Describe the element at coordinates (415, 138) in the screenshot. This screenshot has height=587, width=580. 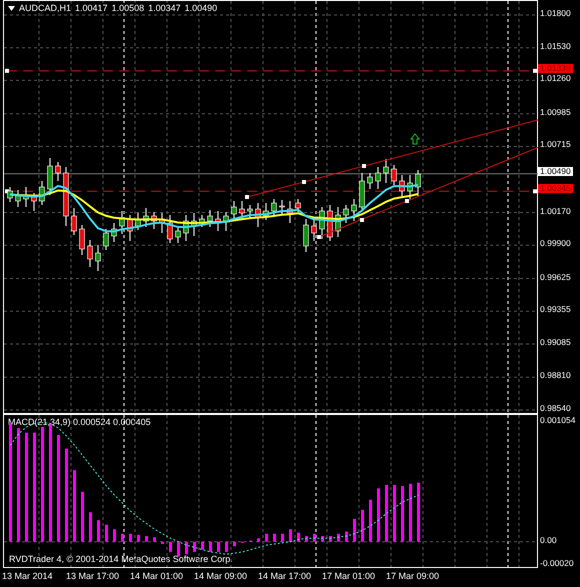
I see `up-arrow-icon` at that location.